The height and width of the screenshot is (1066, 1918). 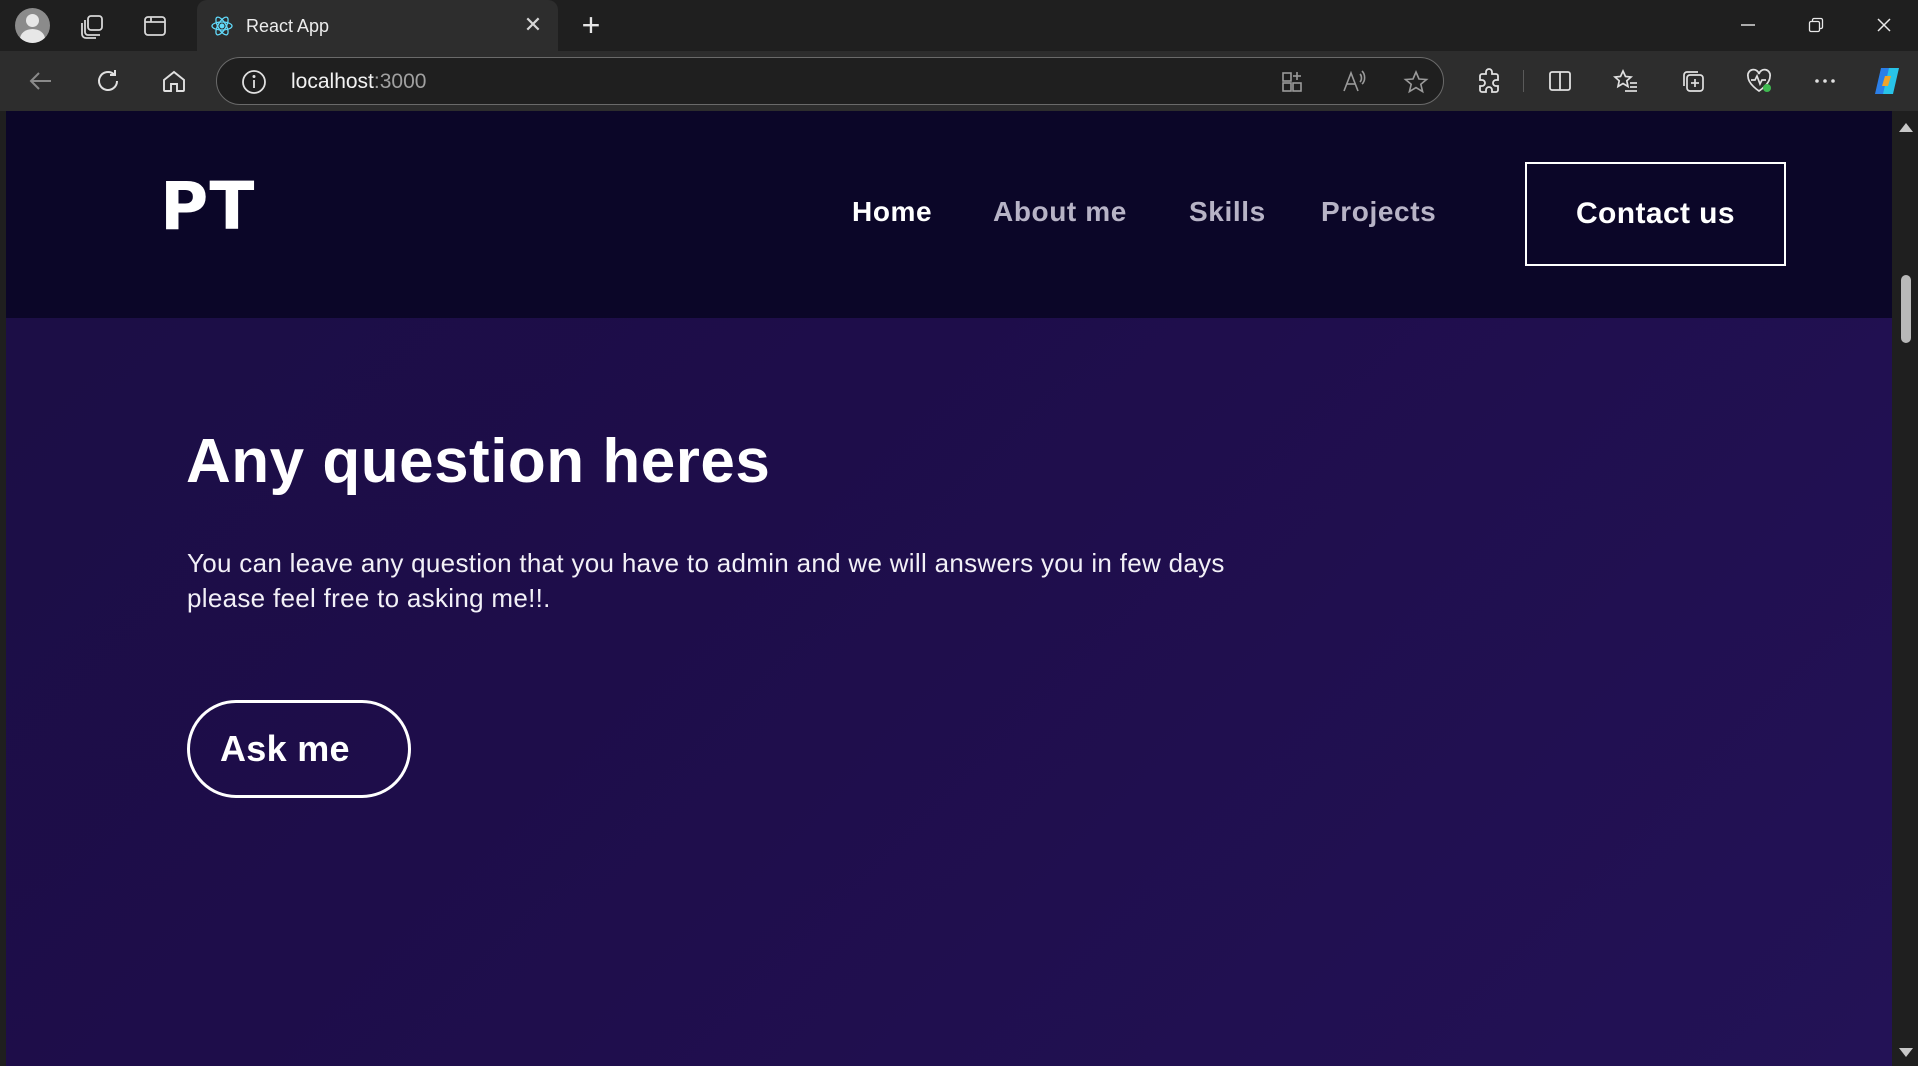 What do you see at coordinates (478, 461) in the screenshot?
I see `hero-title: Any question heres` at bounding box center [478, 461].